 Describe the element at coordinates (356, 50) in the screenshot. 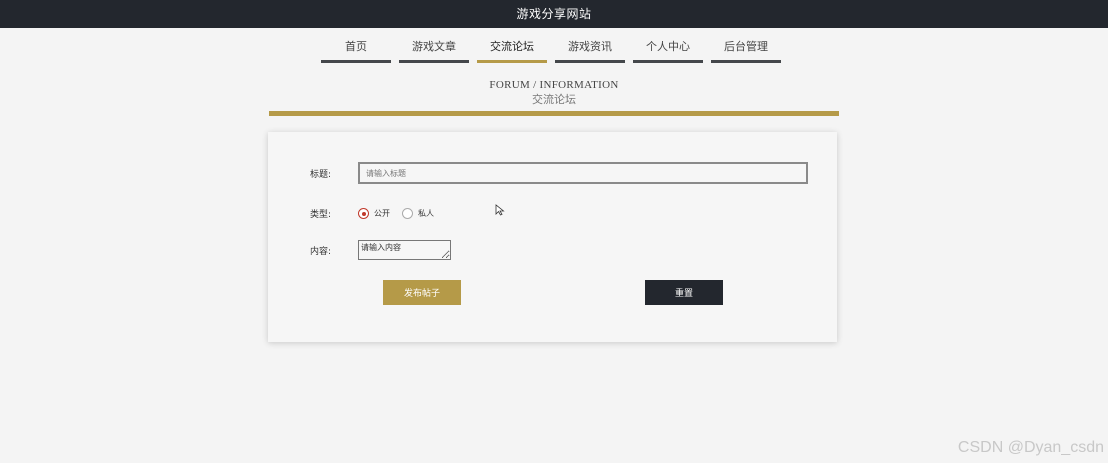

I see `nav-item-home: 首页` at that location.